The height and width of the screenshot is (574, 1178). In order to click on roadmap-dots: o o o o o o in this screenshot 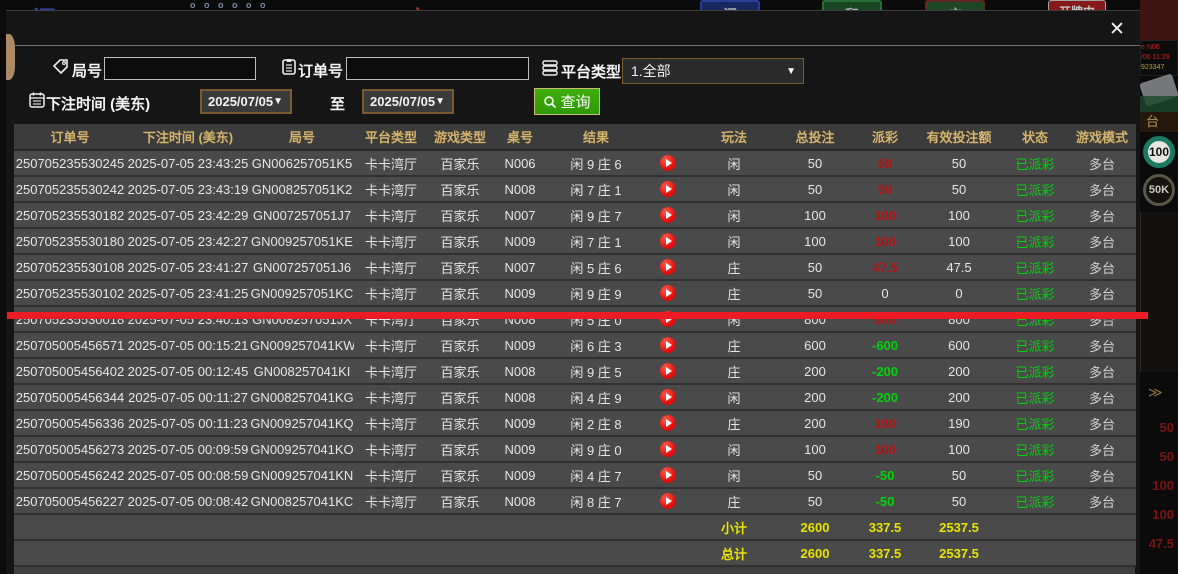, I will do `click(229, 5)`.